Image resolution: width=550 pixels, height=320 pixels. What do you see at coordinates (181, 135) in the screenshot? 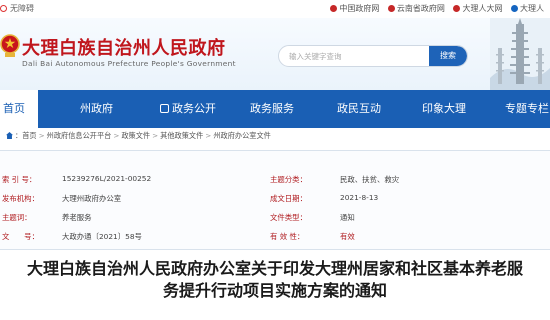
I see `breadcrumb-item: 其他政策文件` at bounding box center [181, 135].